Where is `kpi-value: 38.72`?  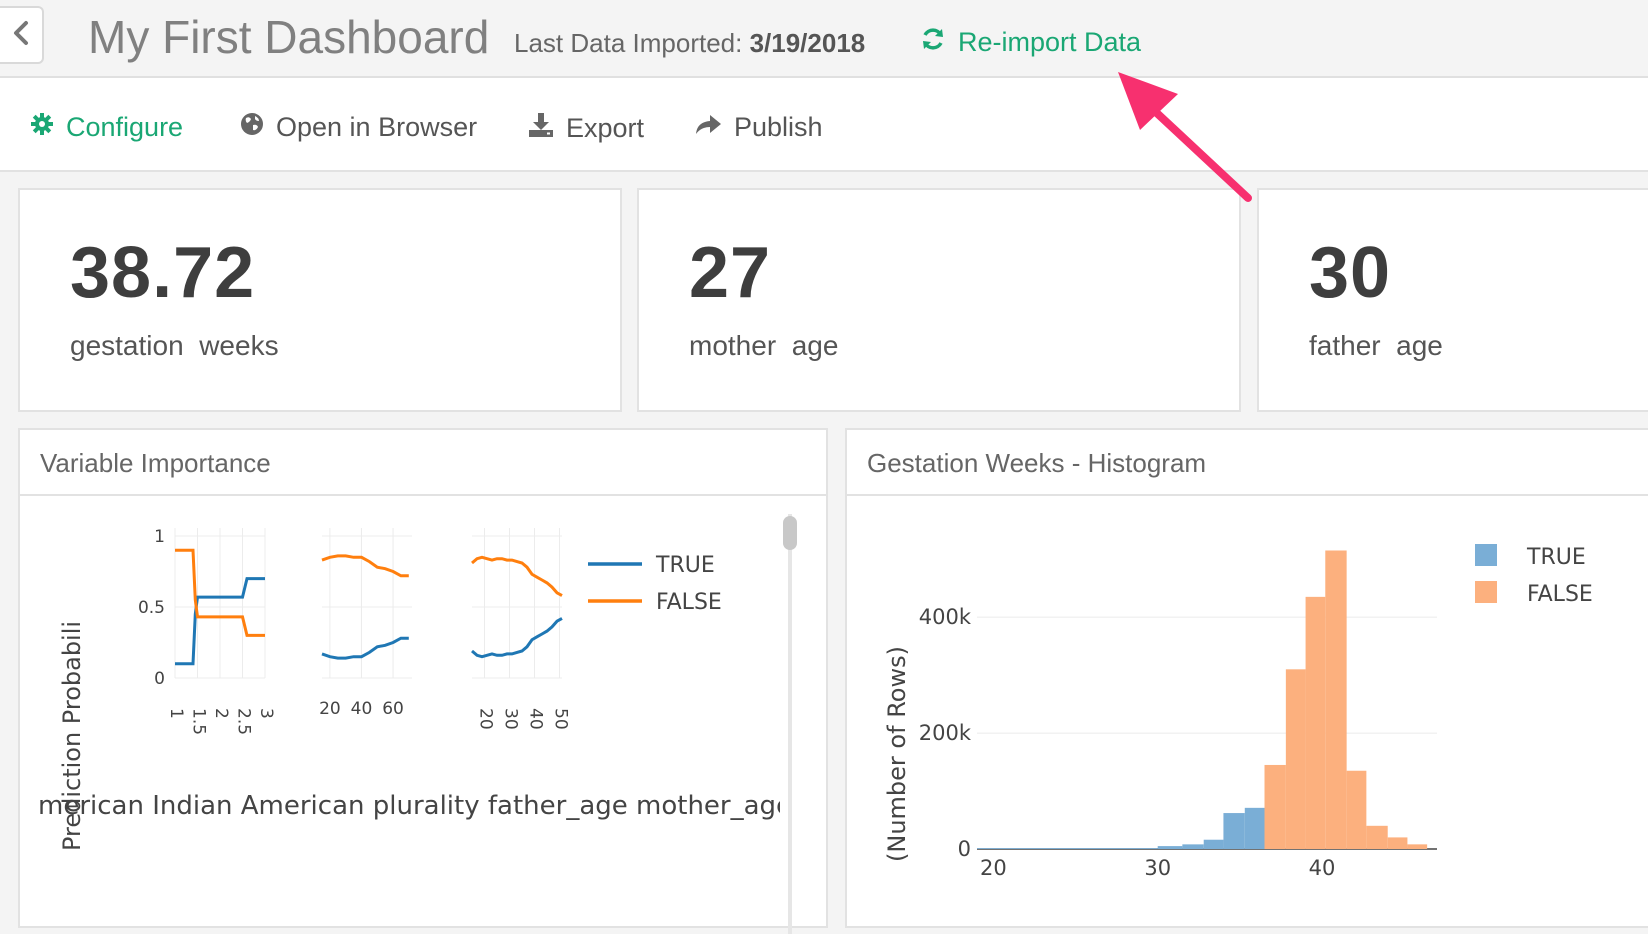 kpi-value: 38.72 is located at coordinates (163, 273).